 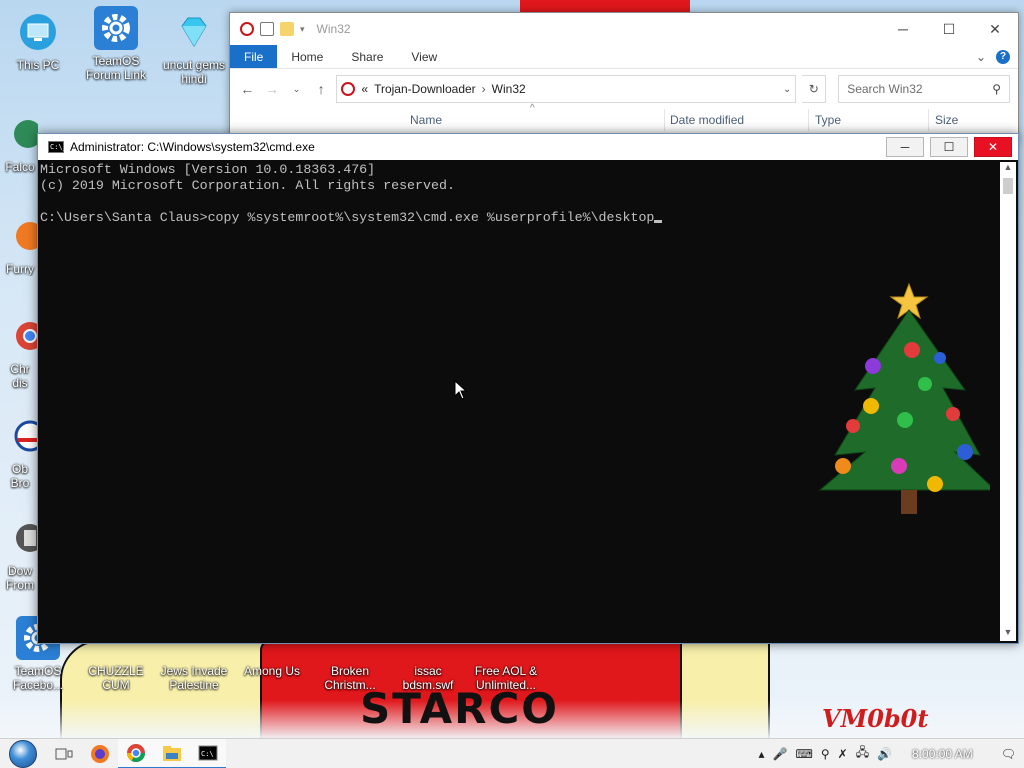 I want to click on desktop-icon-issac-swf: issac bdsm.swf, so click(x=428, y=666).